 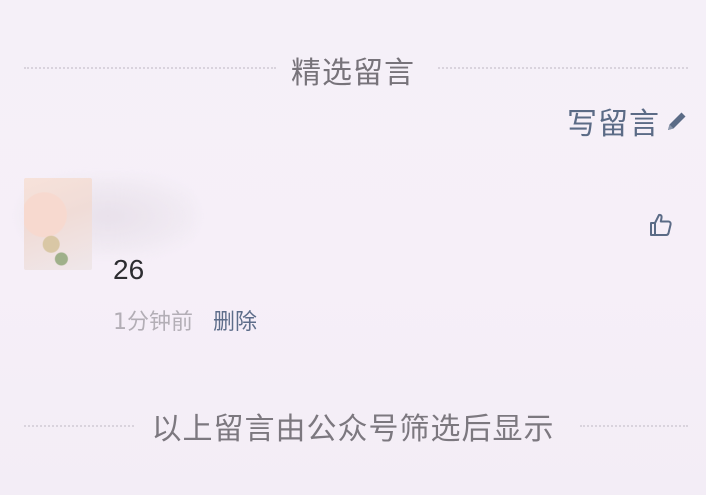 What do you see at coordinates (129, 269) in the screenshot?
I see `comment-text: 26` at bounding box center [129, 269].